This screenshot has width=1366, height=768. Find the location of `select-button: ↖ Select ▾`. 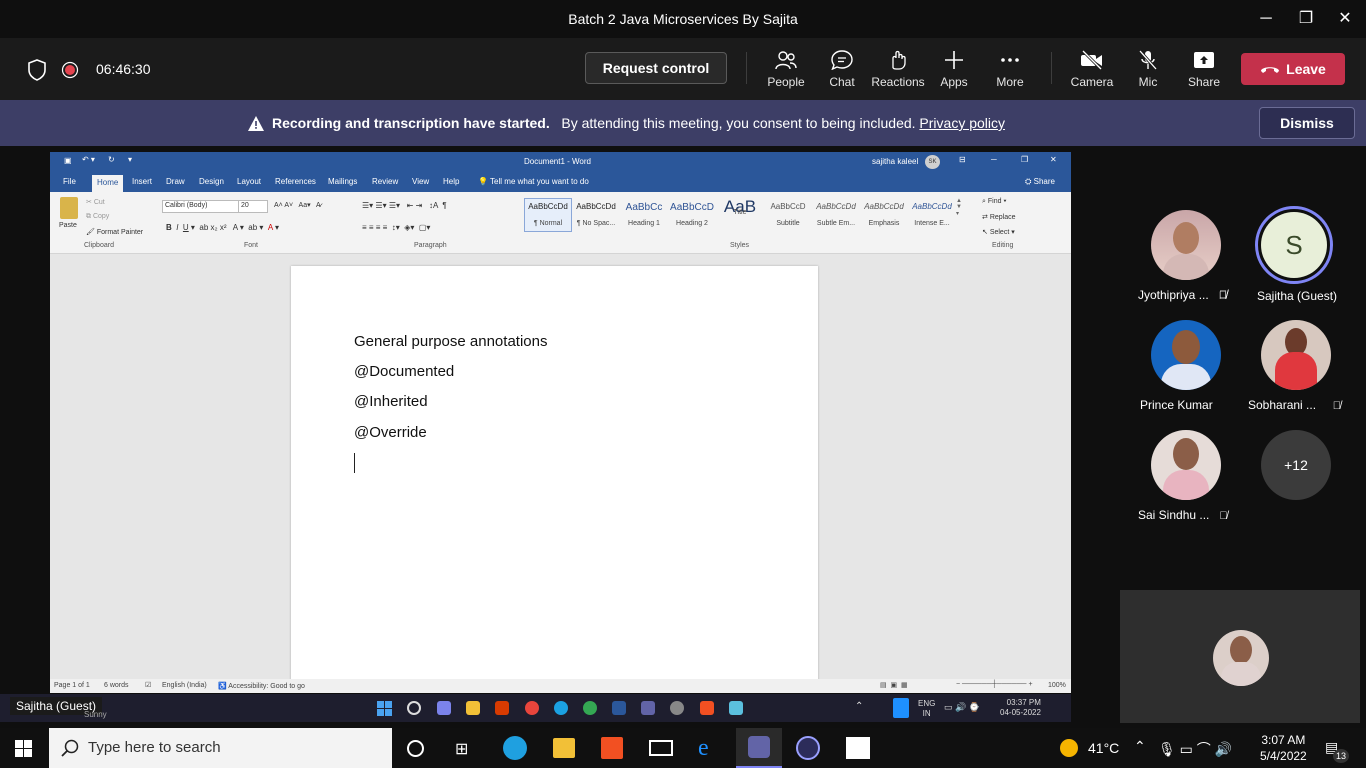

select-button: ↖ Select ▾ is located at coordinates (998, 232).